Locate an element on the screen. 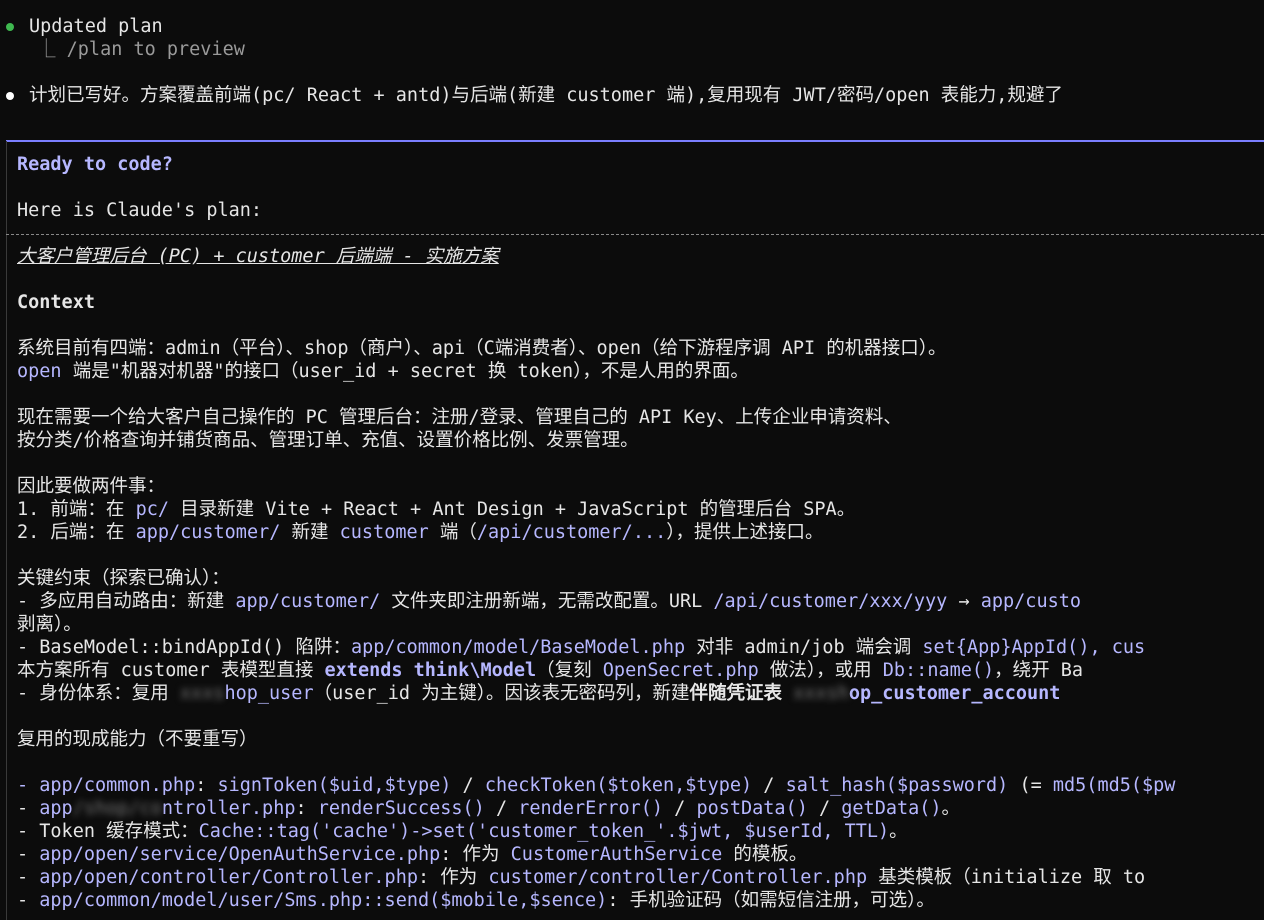 The width and height of the screenshot is (1264, 920). inline-code: renderError() is located at coordinates (591, 808).